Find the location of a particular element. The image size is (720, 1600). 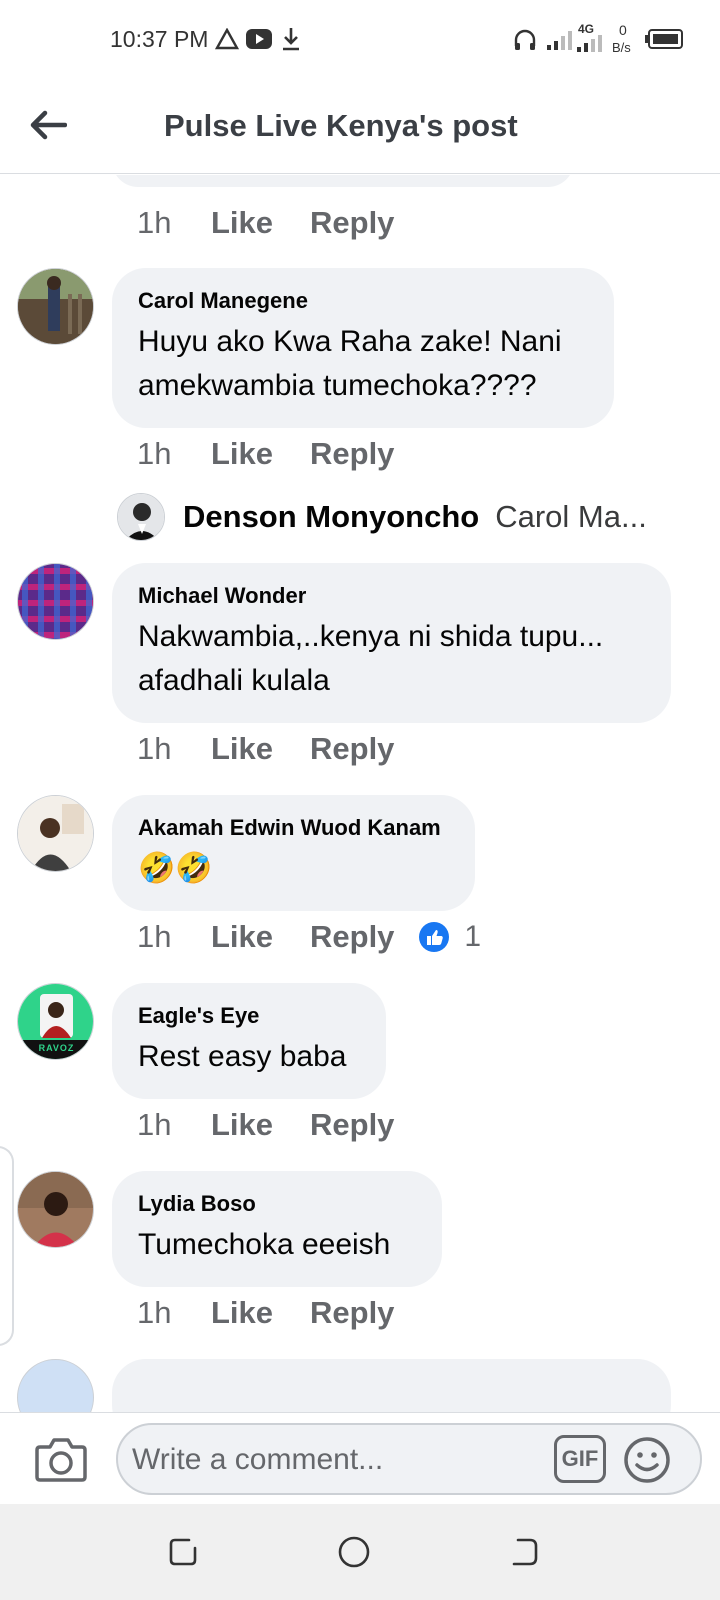

comment-composer: Write a comment... GIF is located at coordinates (360, 1458).